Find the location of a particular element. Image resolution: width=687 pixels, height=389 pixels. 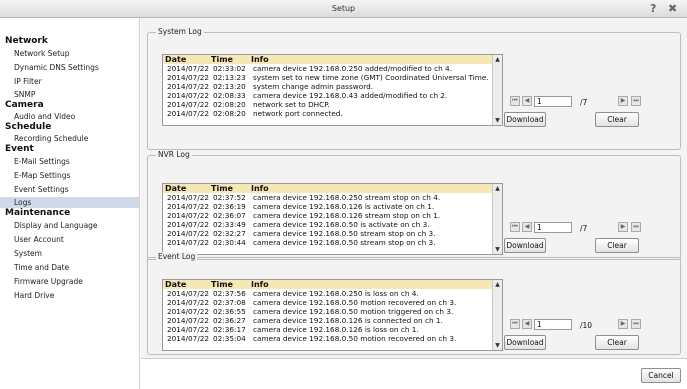

sidebar-group-event: Event is located at coordinates (19, 149).